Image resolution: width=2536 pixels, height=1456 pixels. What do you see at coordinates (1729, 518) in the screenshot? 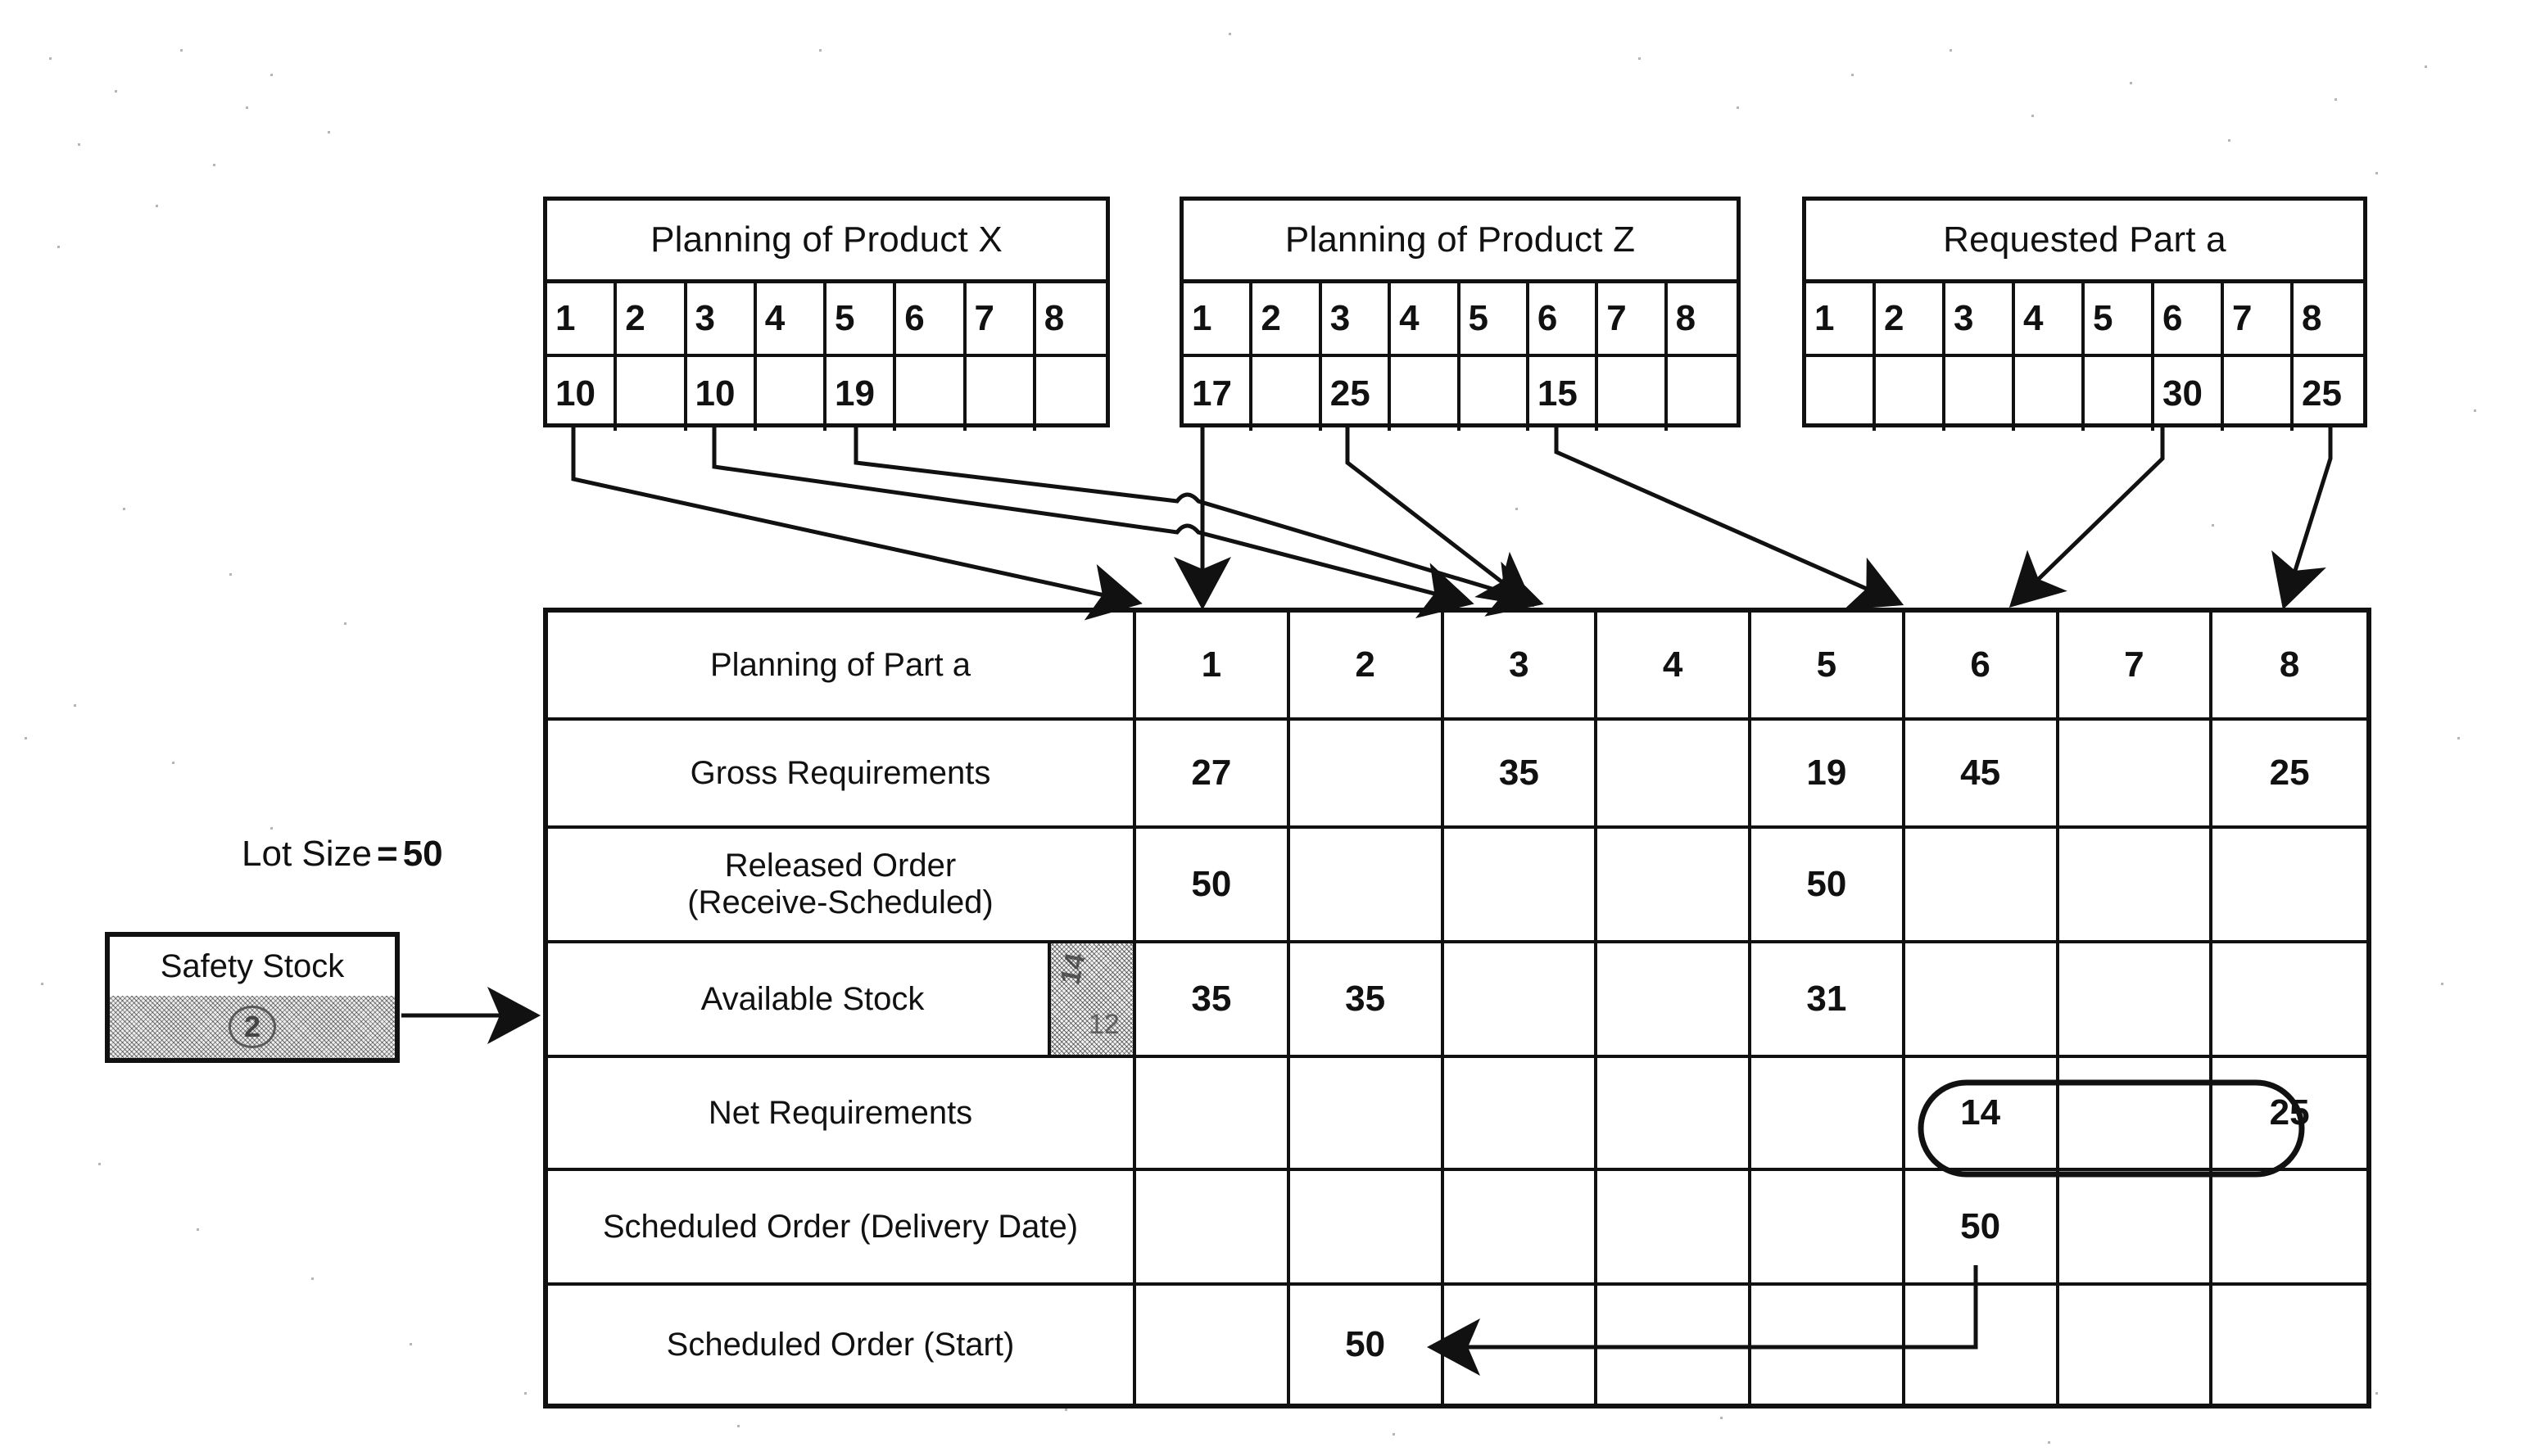
I see `arrow-z-p6-to-main` at bounding box center [1729, 518].